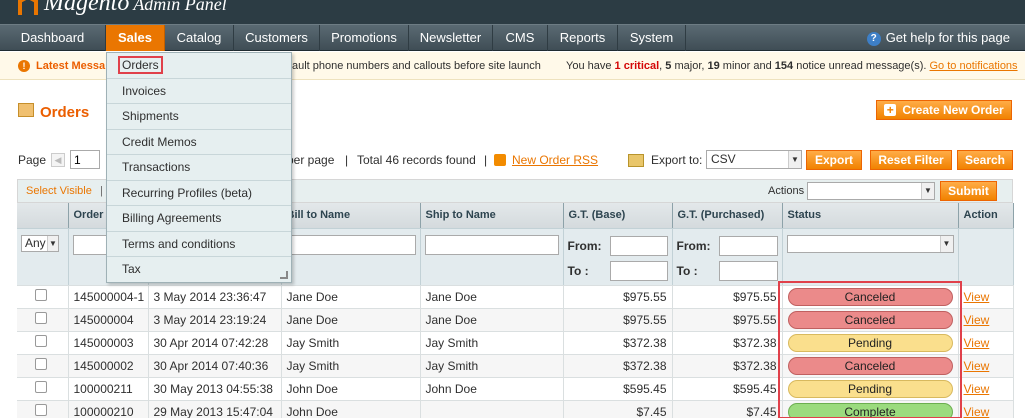  I want to click on column-header-gt-base: G.T. (Base), so click(618, 216).